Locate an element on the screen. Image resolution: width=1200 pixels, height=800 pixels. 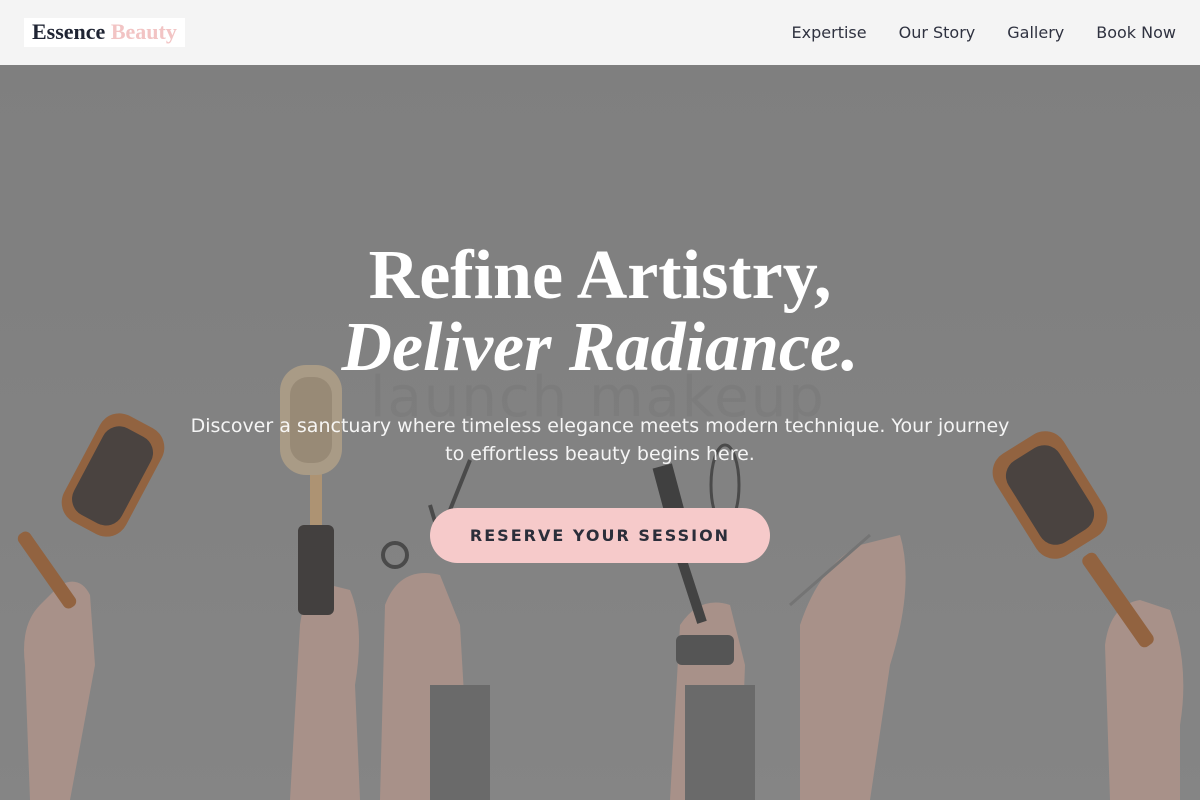
brand-name: Essence is located at coordinates (69, 31).